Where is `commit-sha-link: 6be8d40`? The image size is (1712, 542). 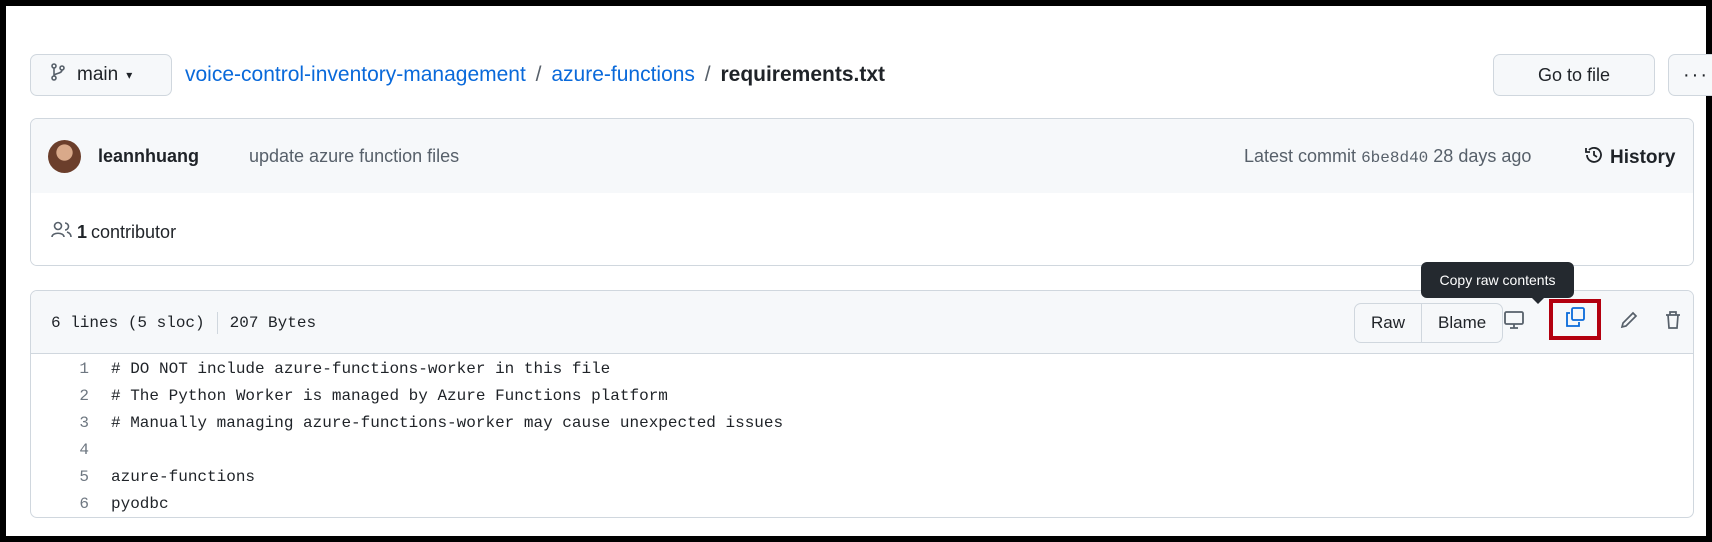 commit-sha-link: 6be8d40 is located at coordinates (1394, 158).